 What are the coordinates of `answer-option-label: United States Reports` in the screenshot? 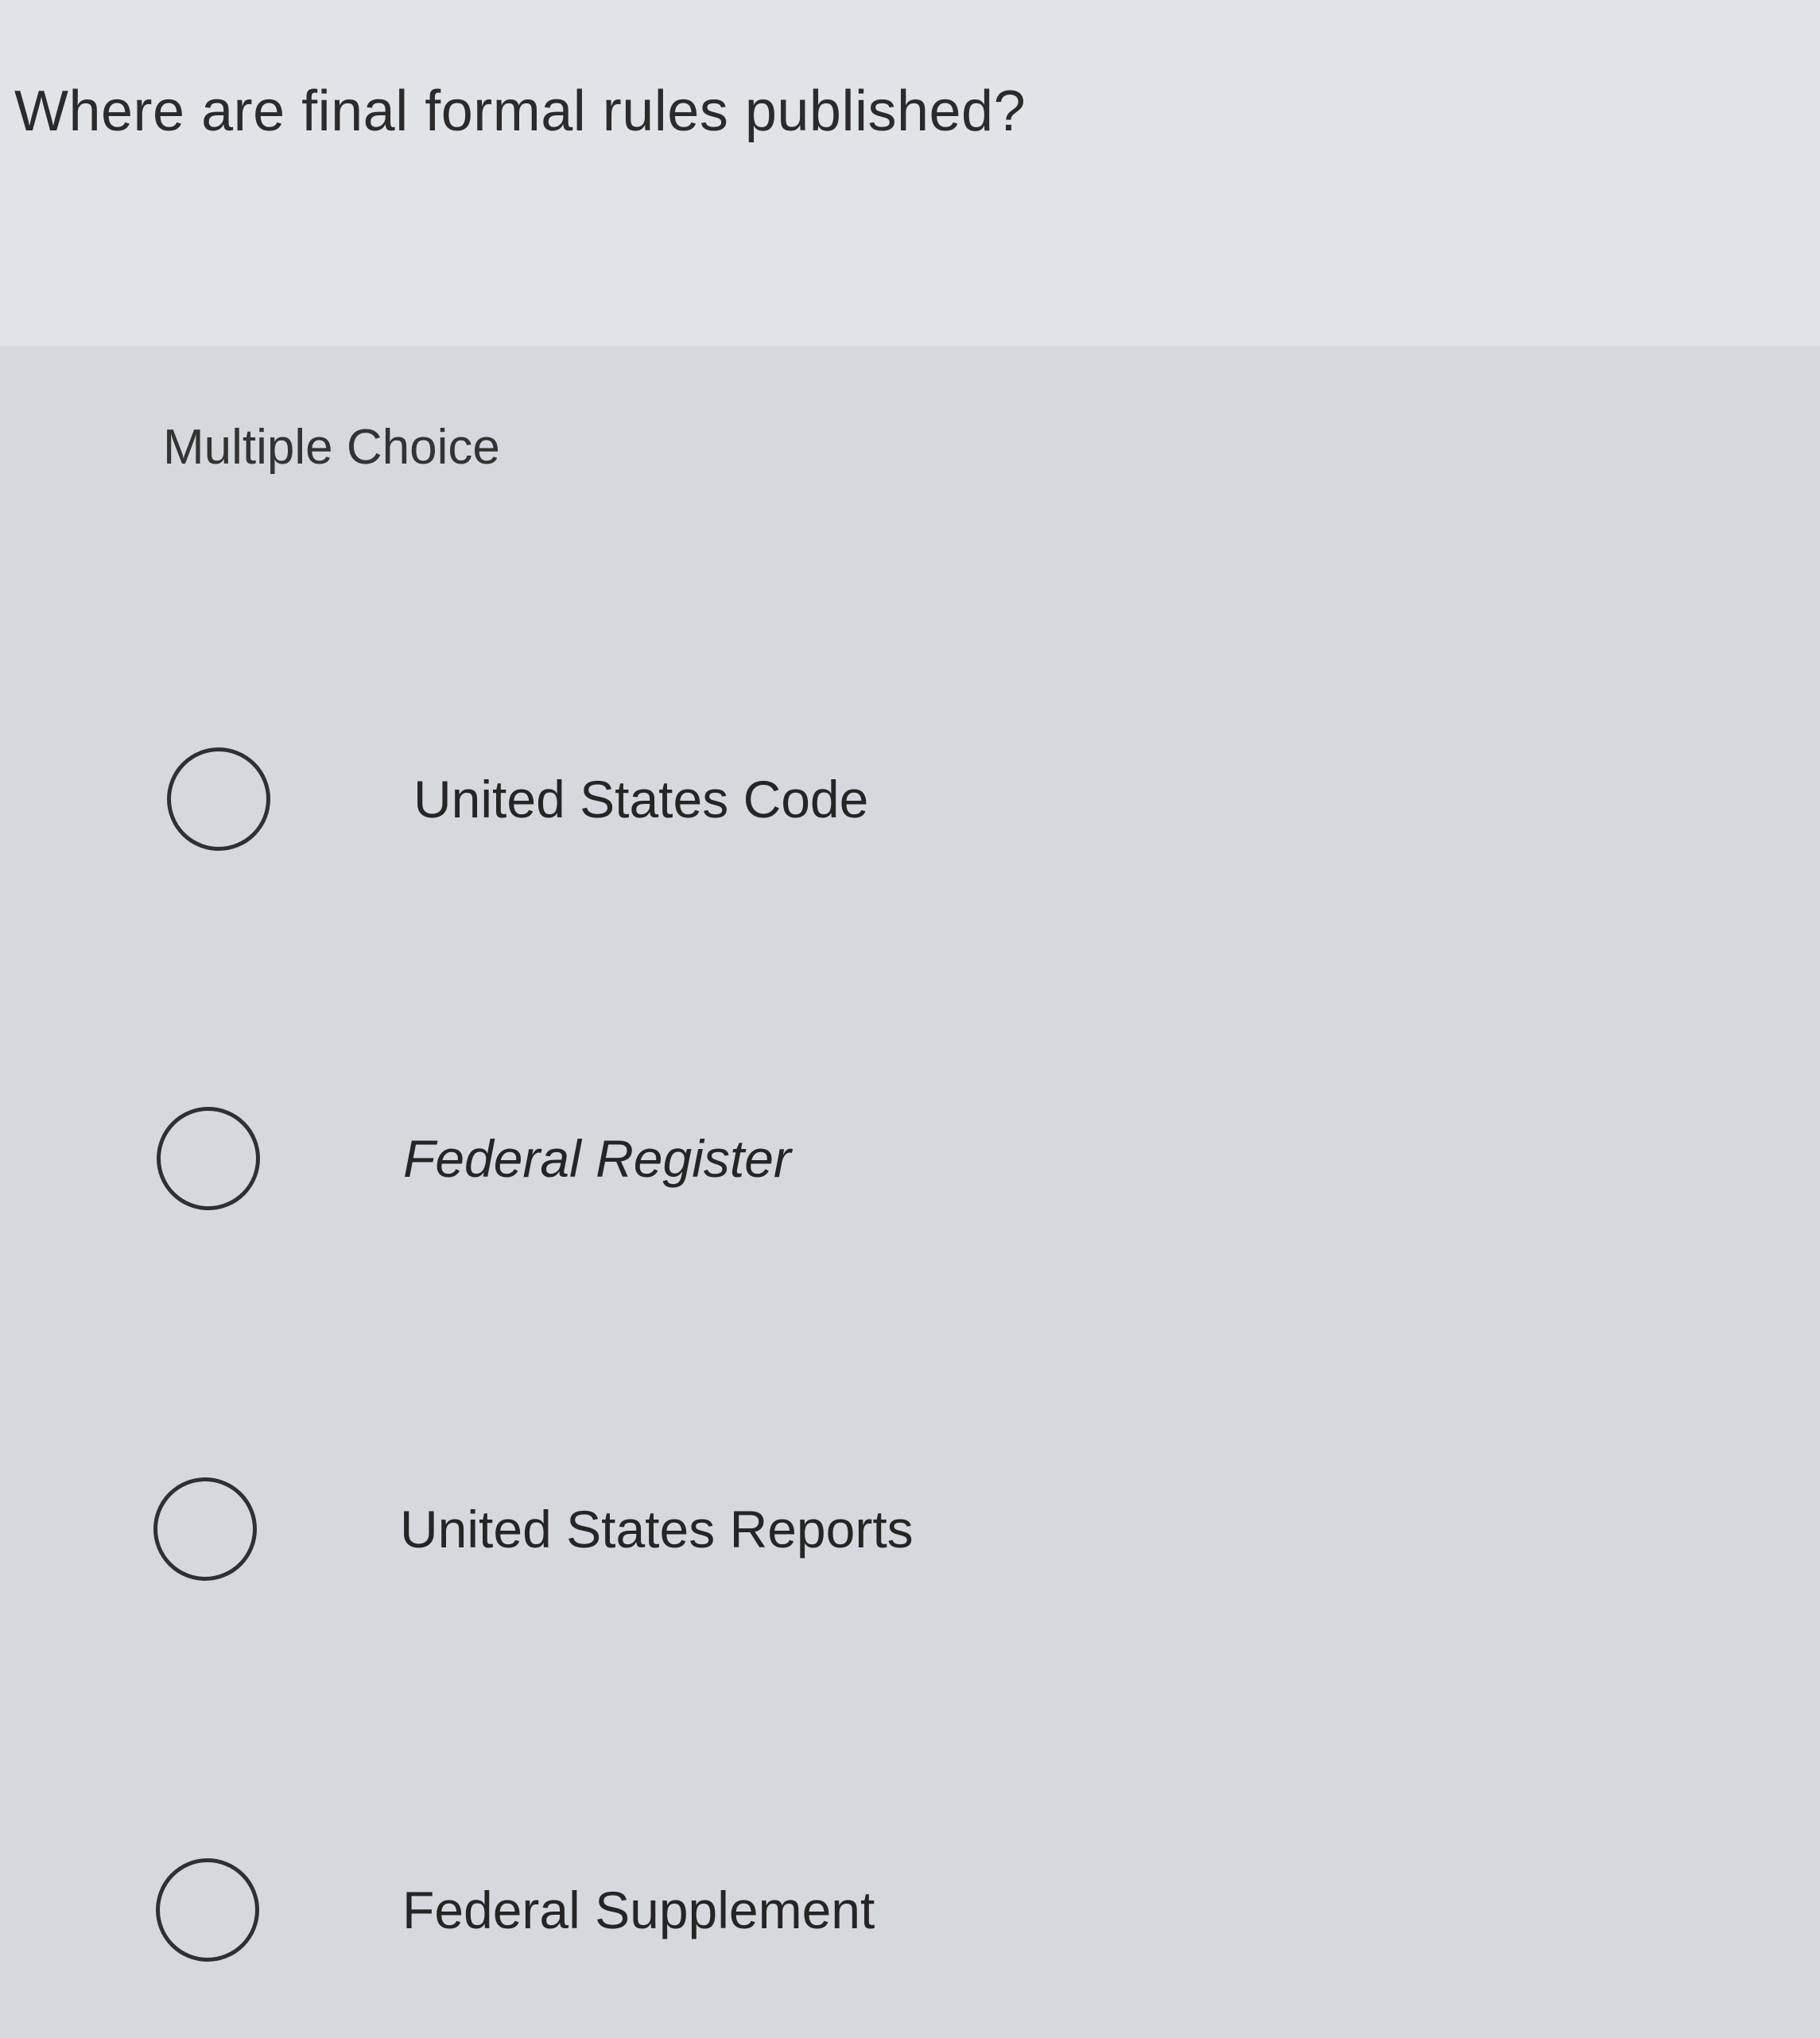 It's located at (657, 1529).